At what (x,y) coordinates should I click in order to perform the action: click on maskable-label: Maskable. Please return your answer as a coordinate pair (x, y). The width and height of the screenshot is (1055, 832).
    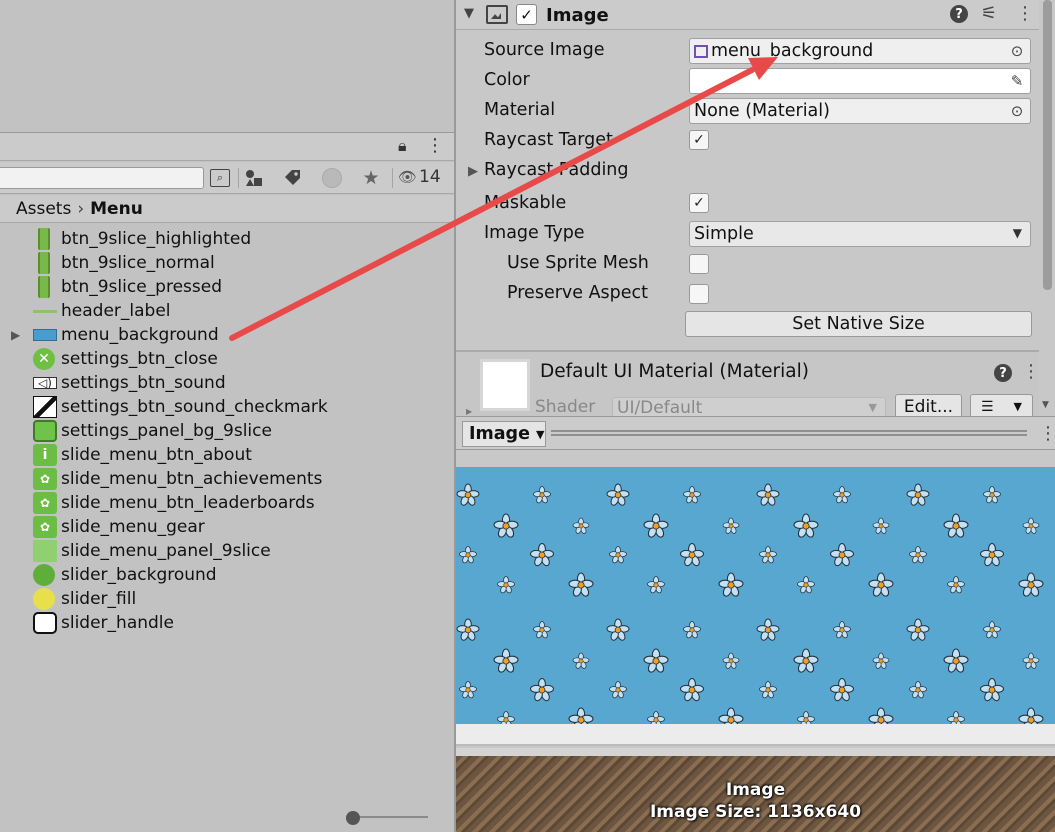
    Looking at the image, I should click on (525, 203).